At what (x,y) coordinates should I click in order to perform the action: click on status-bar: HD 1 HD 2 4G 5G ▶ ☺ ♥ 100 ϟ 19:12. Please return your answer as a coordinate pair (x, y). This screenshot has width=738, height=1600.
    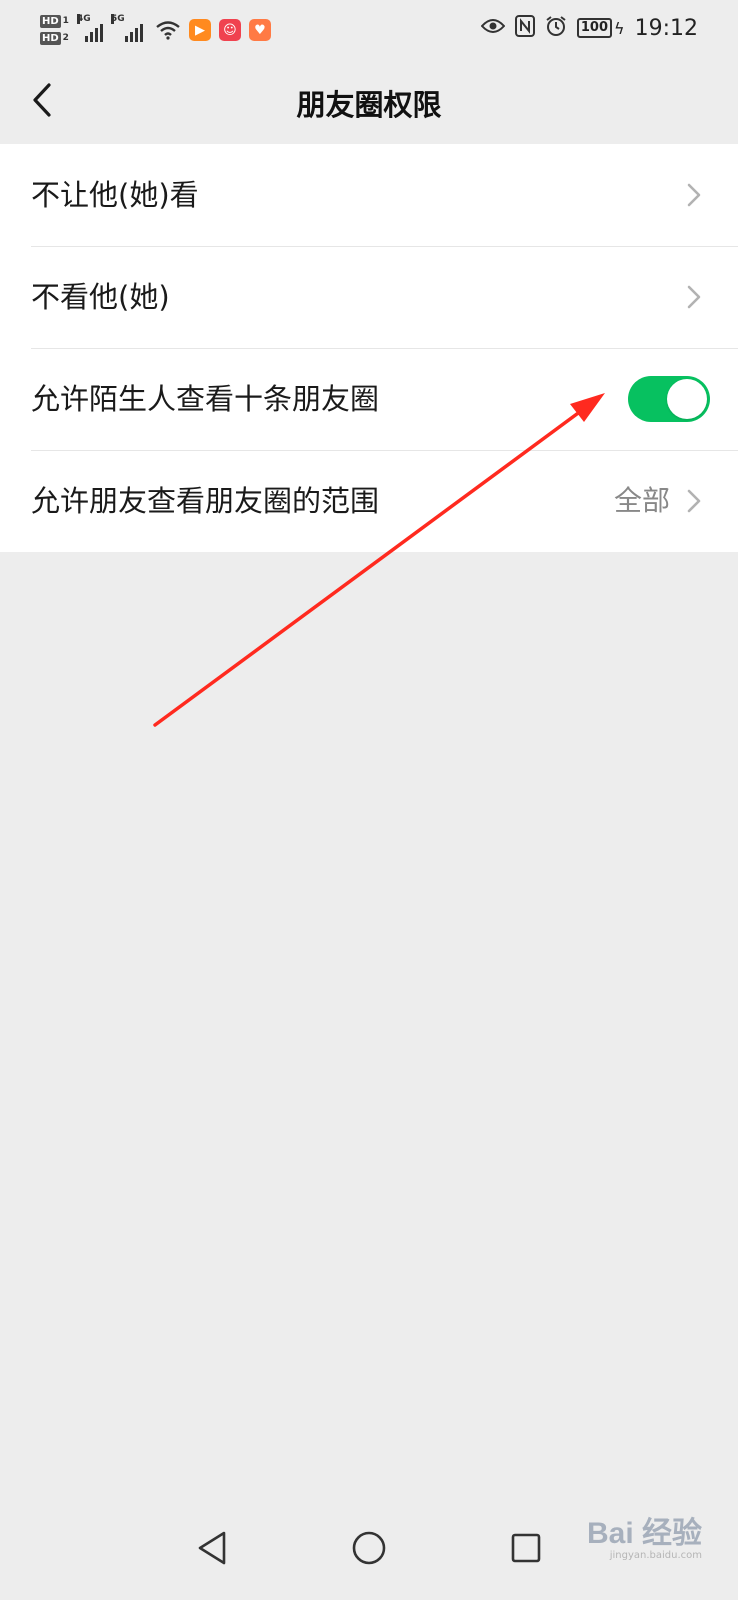
    Looking at the image, I should click on (369, 28).